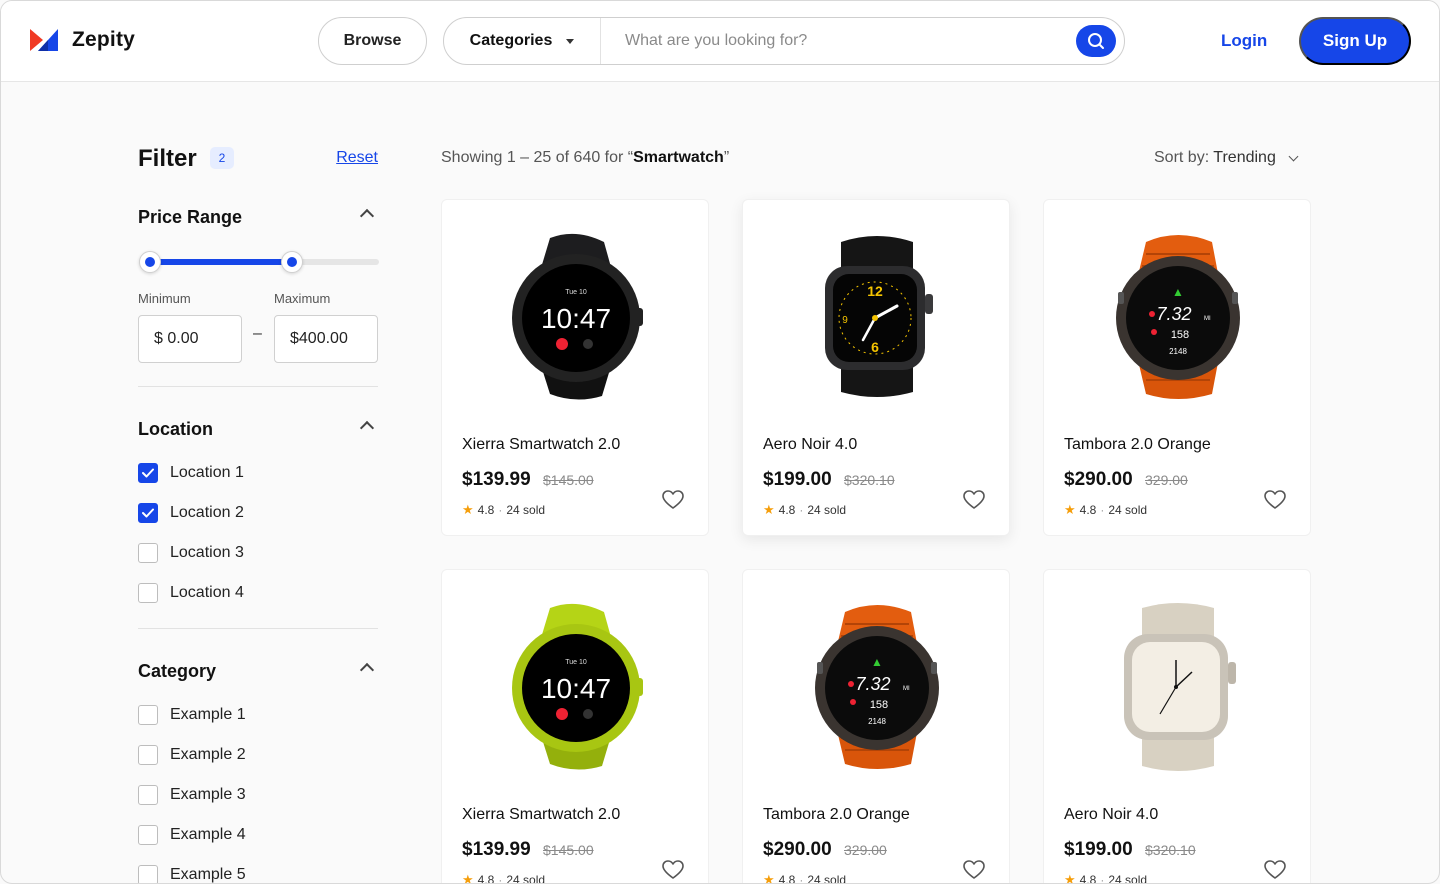  Describe the element at coordinates (570, 41) in the screenshot. I see `caret-down-icon` at that location.